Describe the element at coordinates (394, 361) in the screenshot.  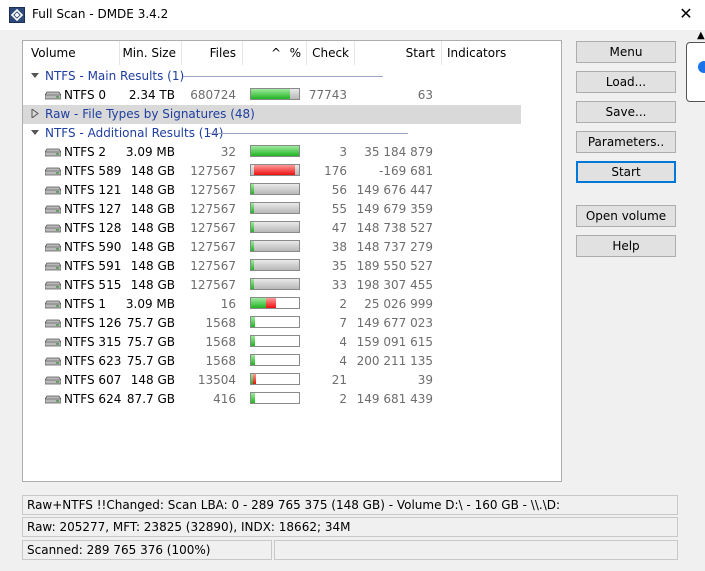
I see `start-value: 200 211 135` at that location.